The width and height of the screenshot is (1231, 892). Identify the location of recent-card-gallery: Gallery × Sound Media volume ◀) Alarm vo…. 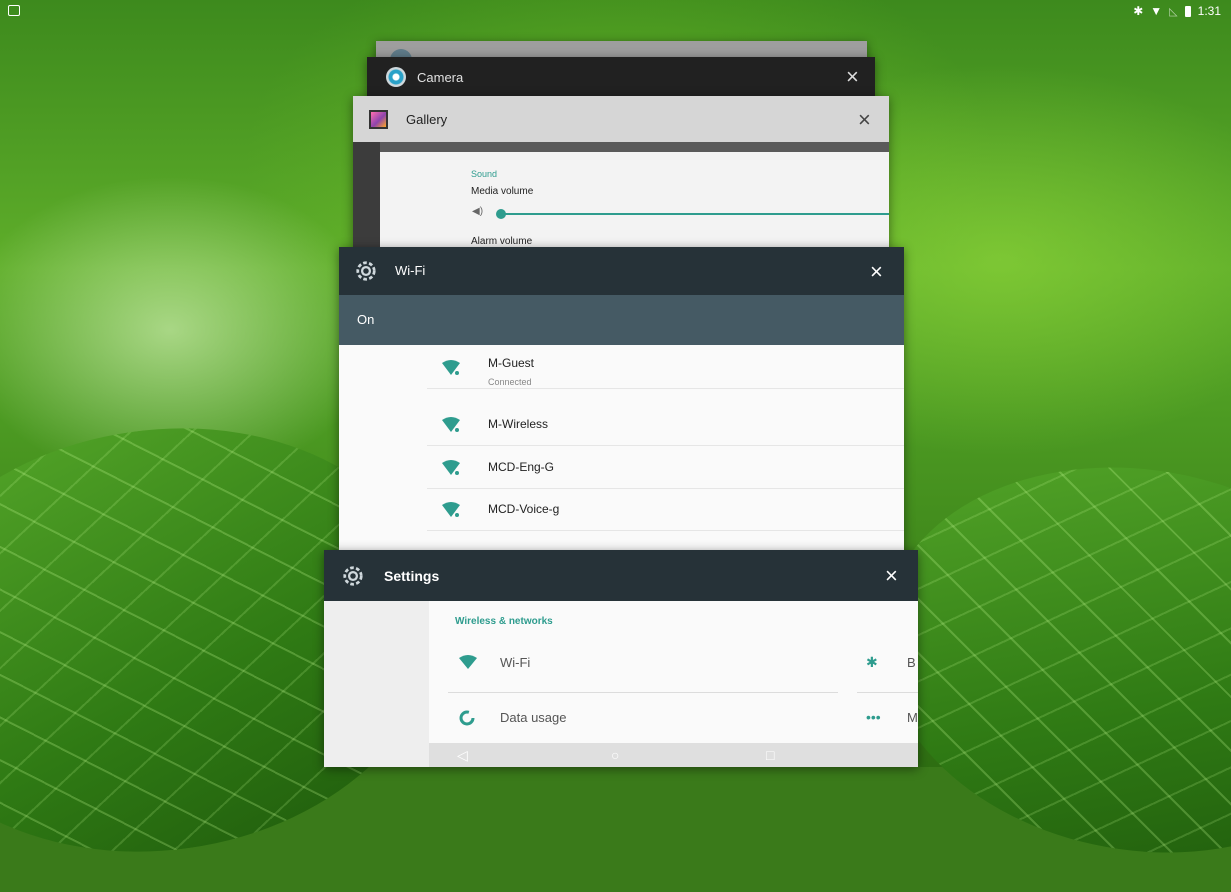
(621, 173).